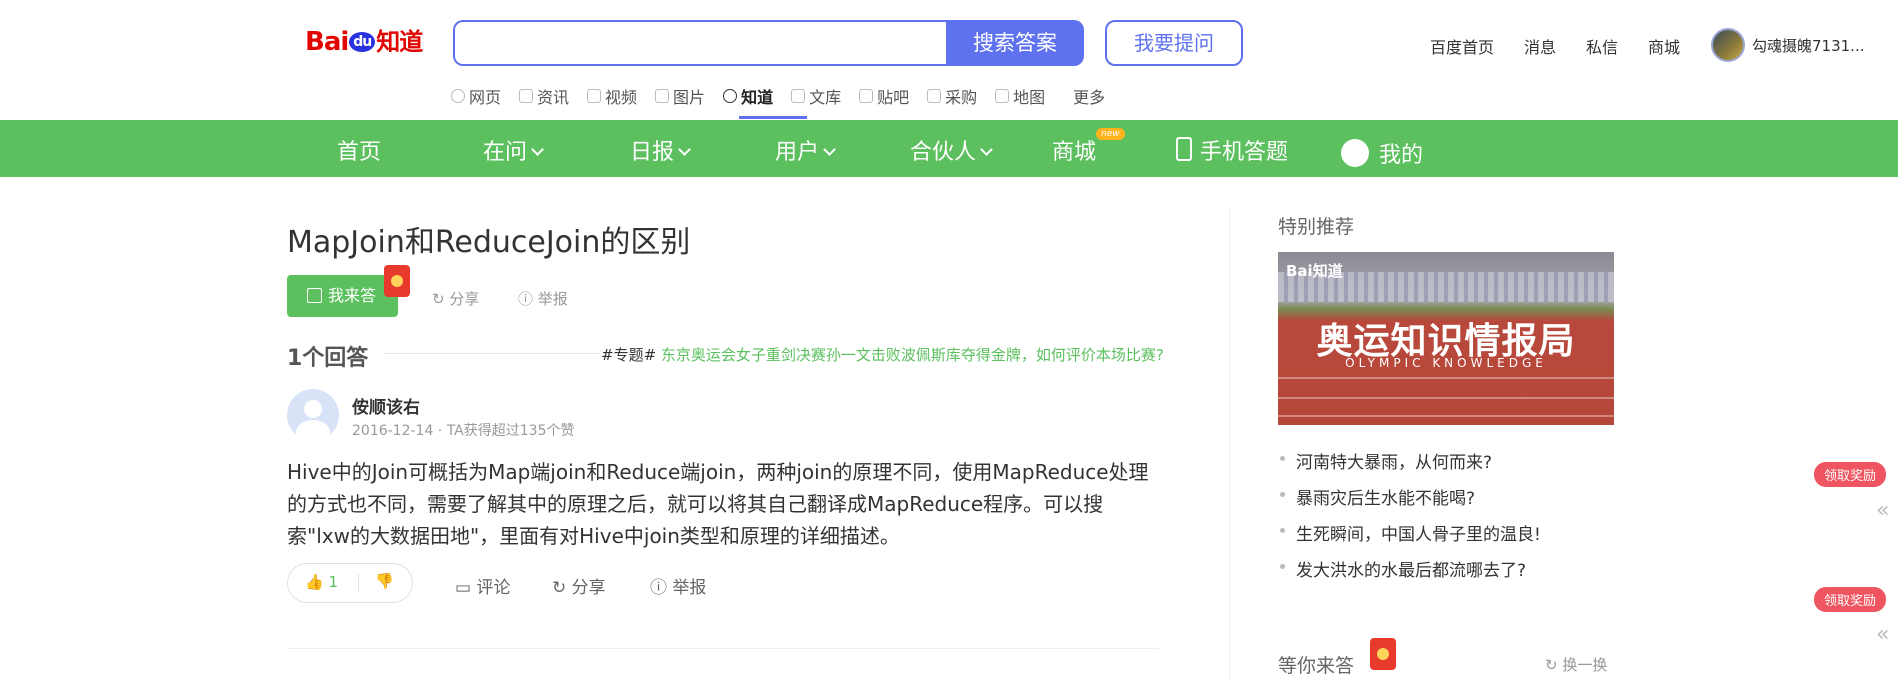  Describe the element at coordinates (934, 96) in the screenshot. I see `shop-icon` at that location.